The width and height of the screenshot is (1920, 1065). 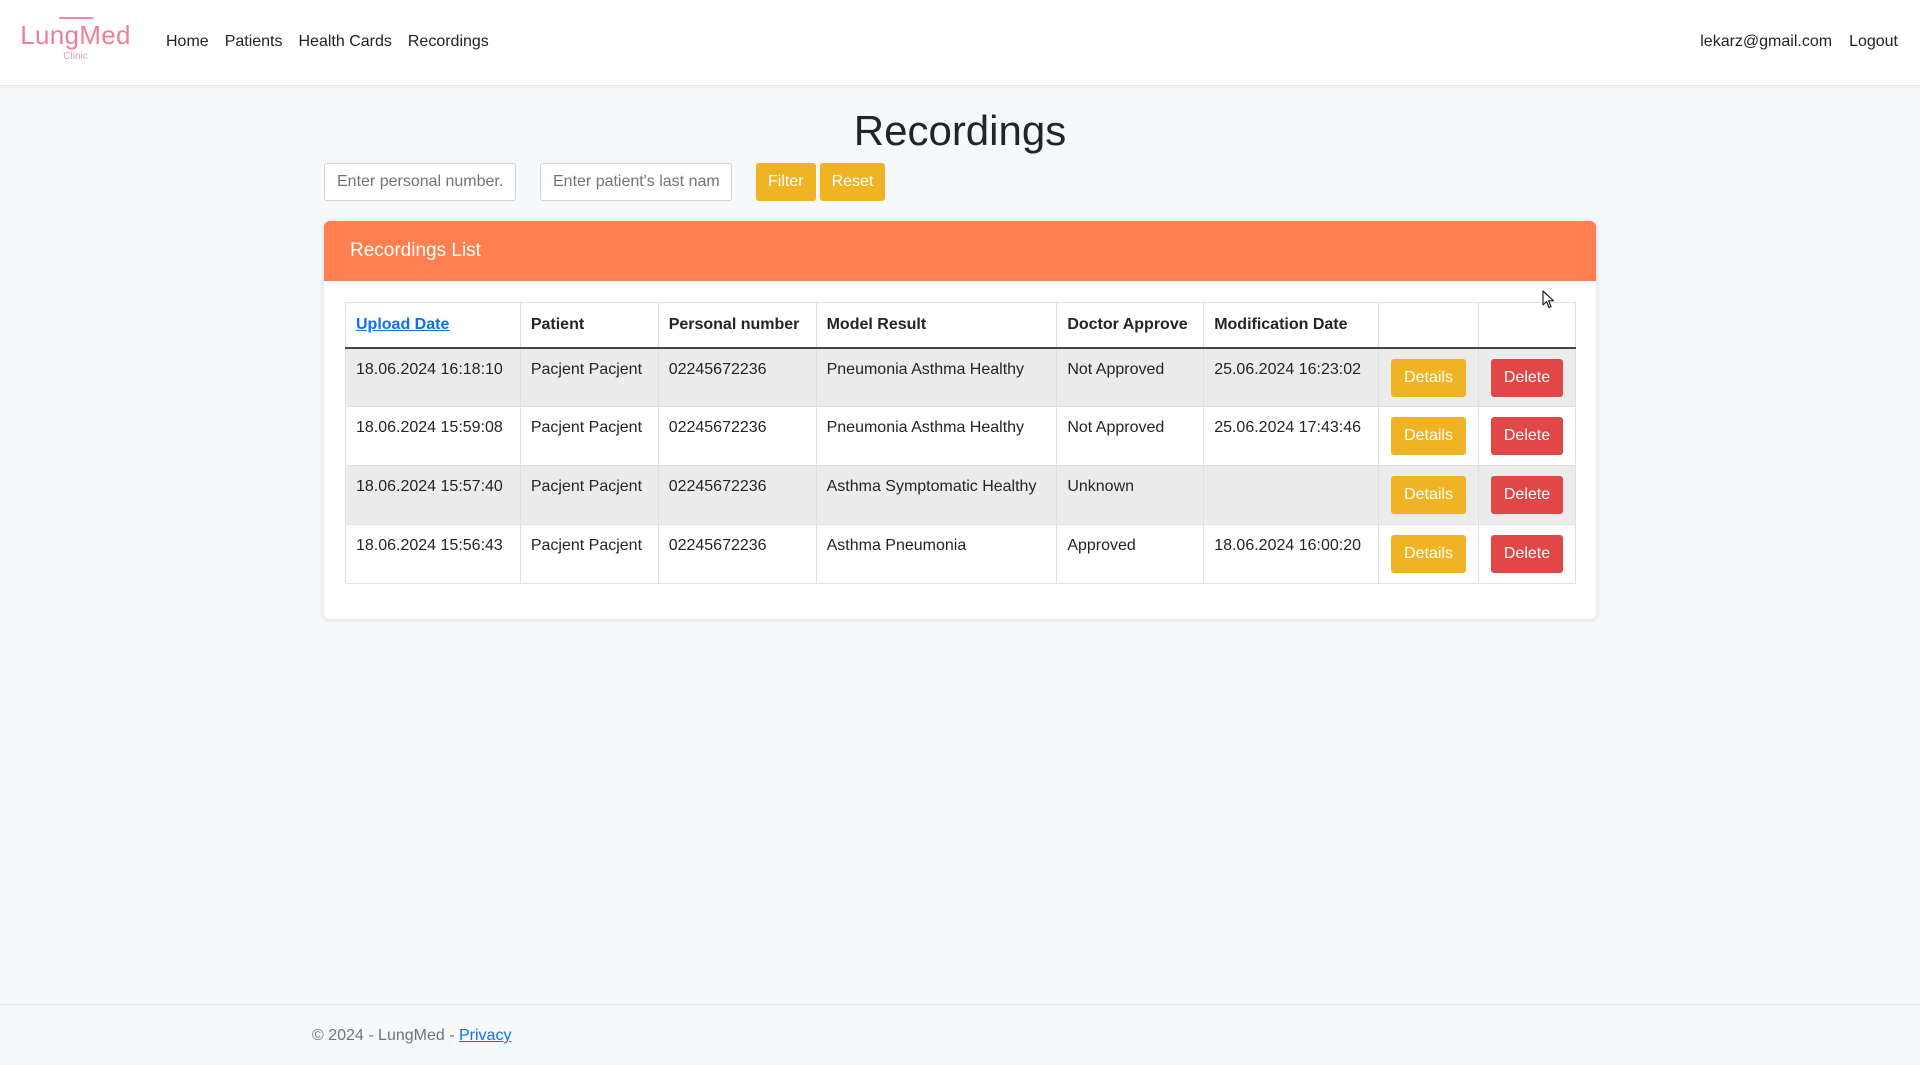 I want to click on header-patient: Patient, so click(x=589, y=325).